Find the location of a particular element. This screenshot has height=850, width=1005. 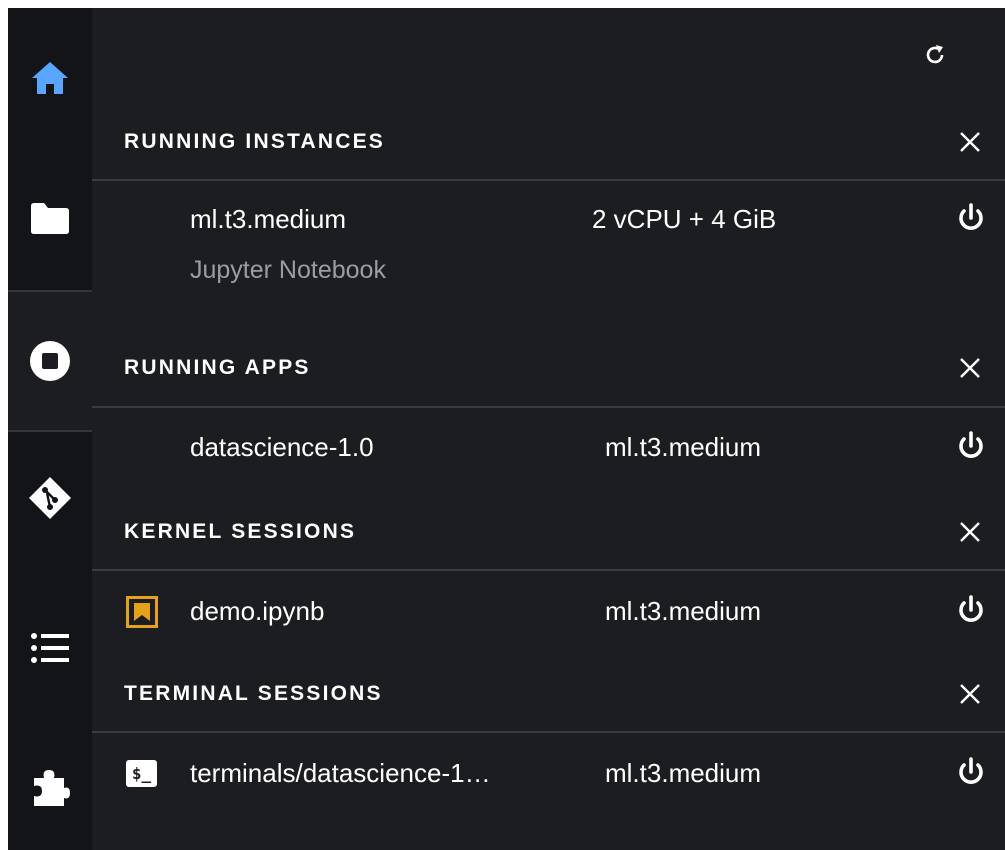

shutdown-all-apps-button is located at coordinates (970, 368).